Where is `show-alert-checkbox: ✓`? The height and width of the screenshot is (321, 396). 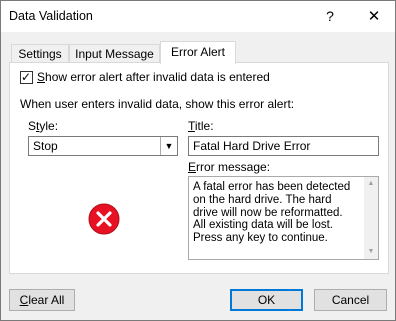
show-alert-checkbox: ✓ is located at coordinates (26, 77).